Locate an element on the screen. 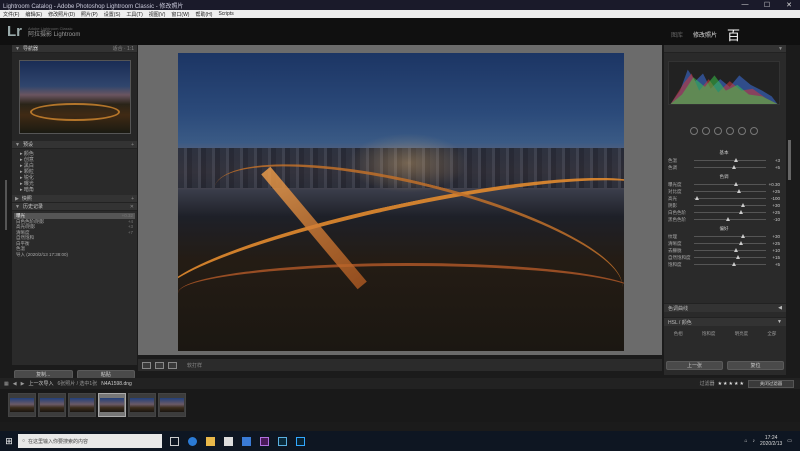 This screenshot has width=800, height=451. rating-filter: ★★★★★ is located at coordinates (731, 384).